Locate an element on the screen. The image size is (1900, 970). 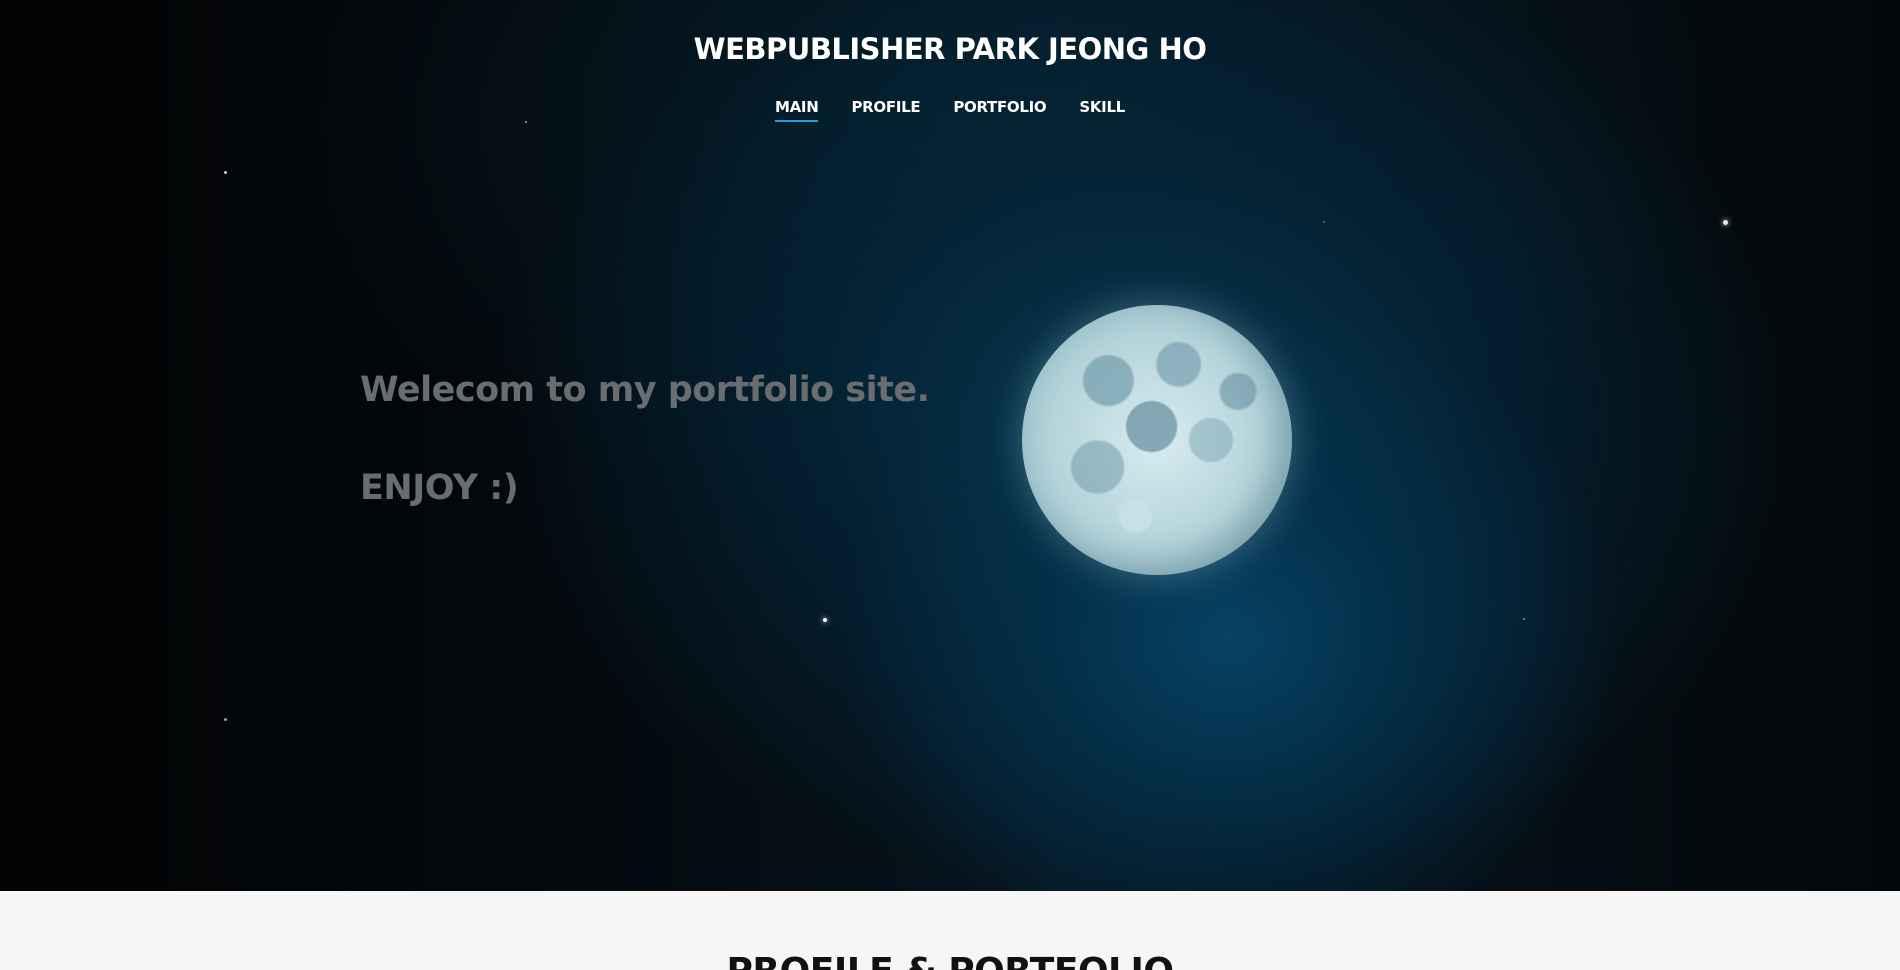
section-heading: PROFILE & PORTFOLIO is located at coordinates (950, 960).